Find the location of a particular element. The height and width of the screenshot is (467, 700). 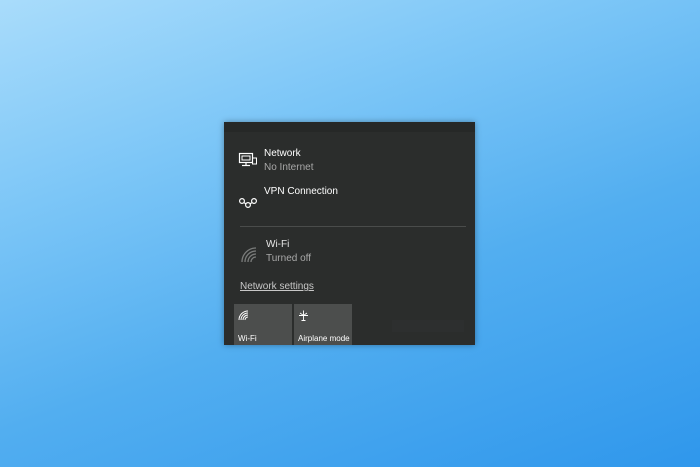

network-status: No Internet is located at coordinates (289, 167).